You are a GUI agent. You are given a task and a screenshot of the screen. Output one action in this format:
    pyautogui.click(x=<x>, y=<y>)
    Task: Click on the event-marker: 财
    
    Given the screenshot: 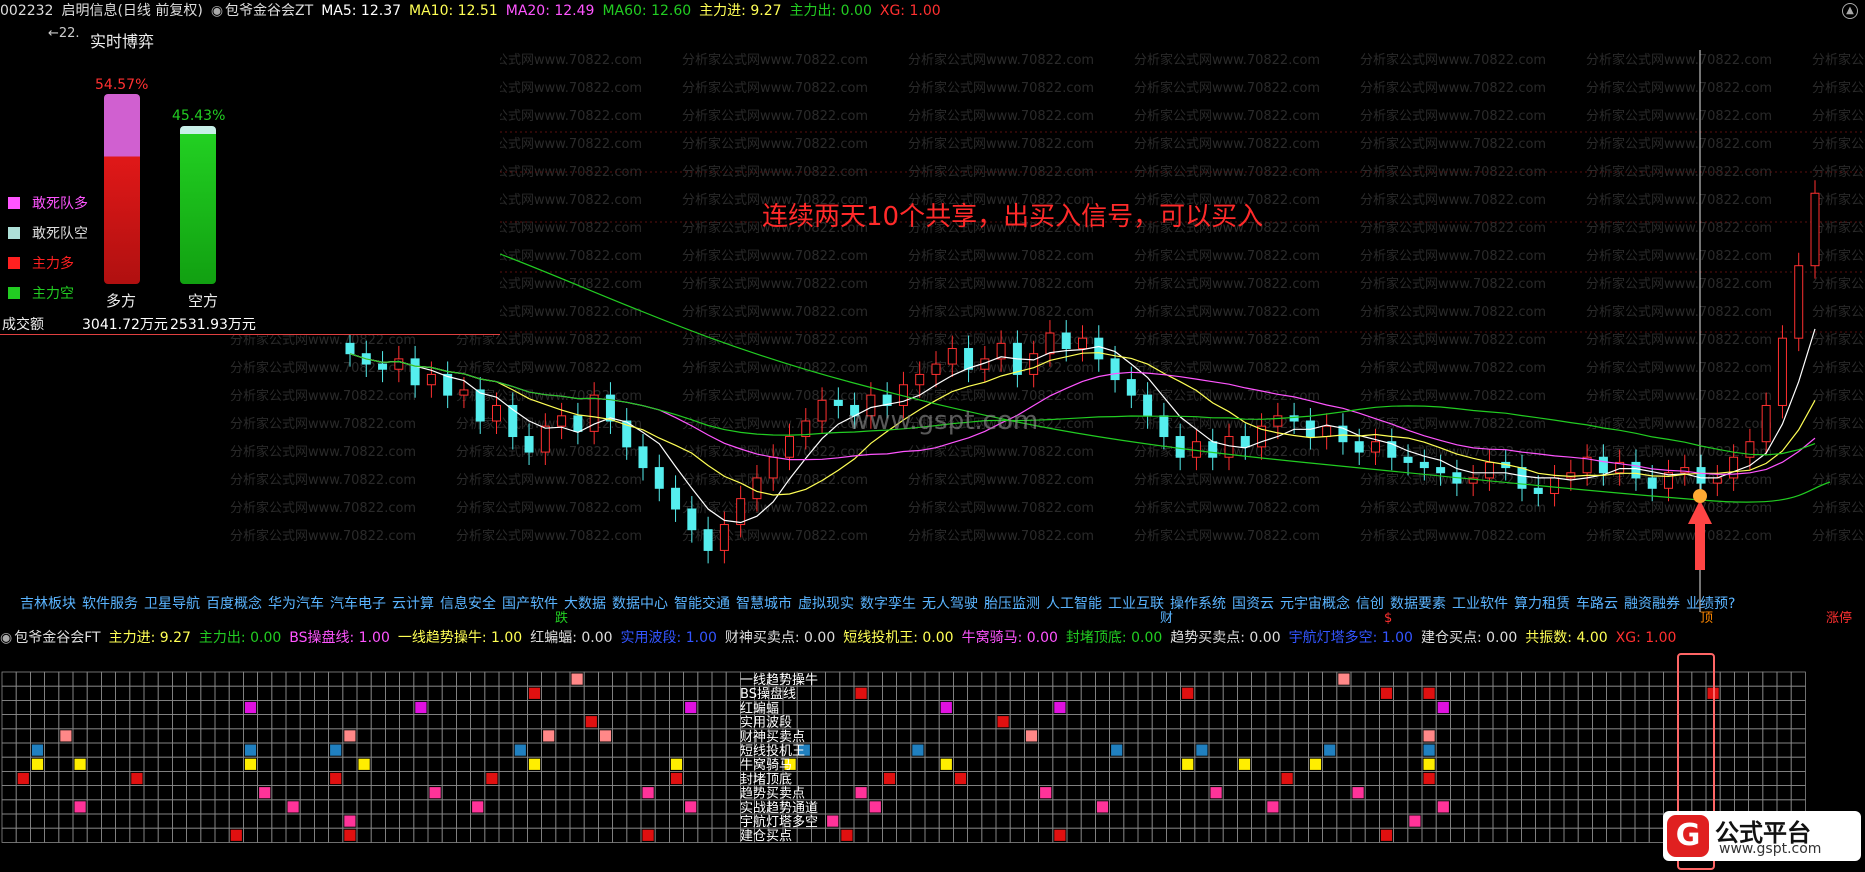 What is the action you would take?
    pyautogui.click(x=1166, y=619)
    